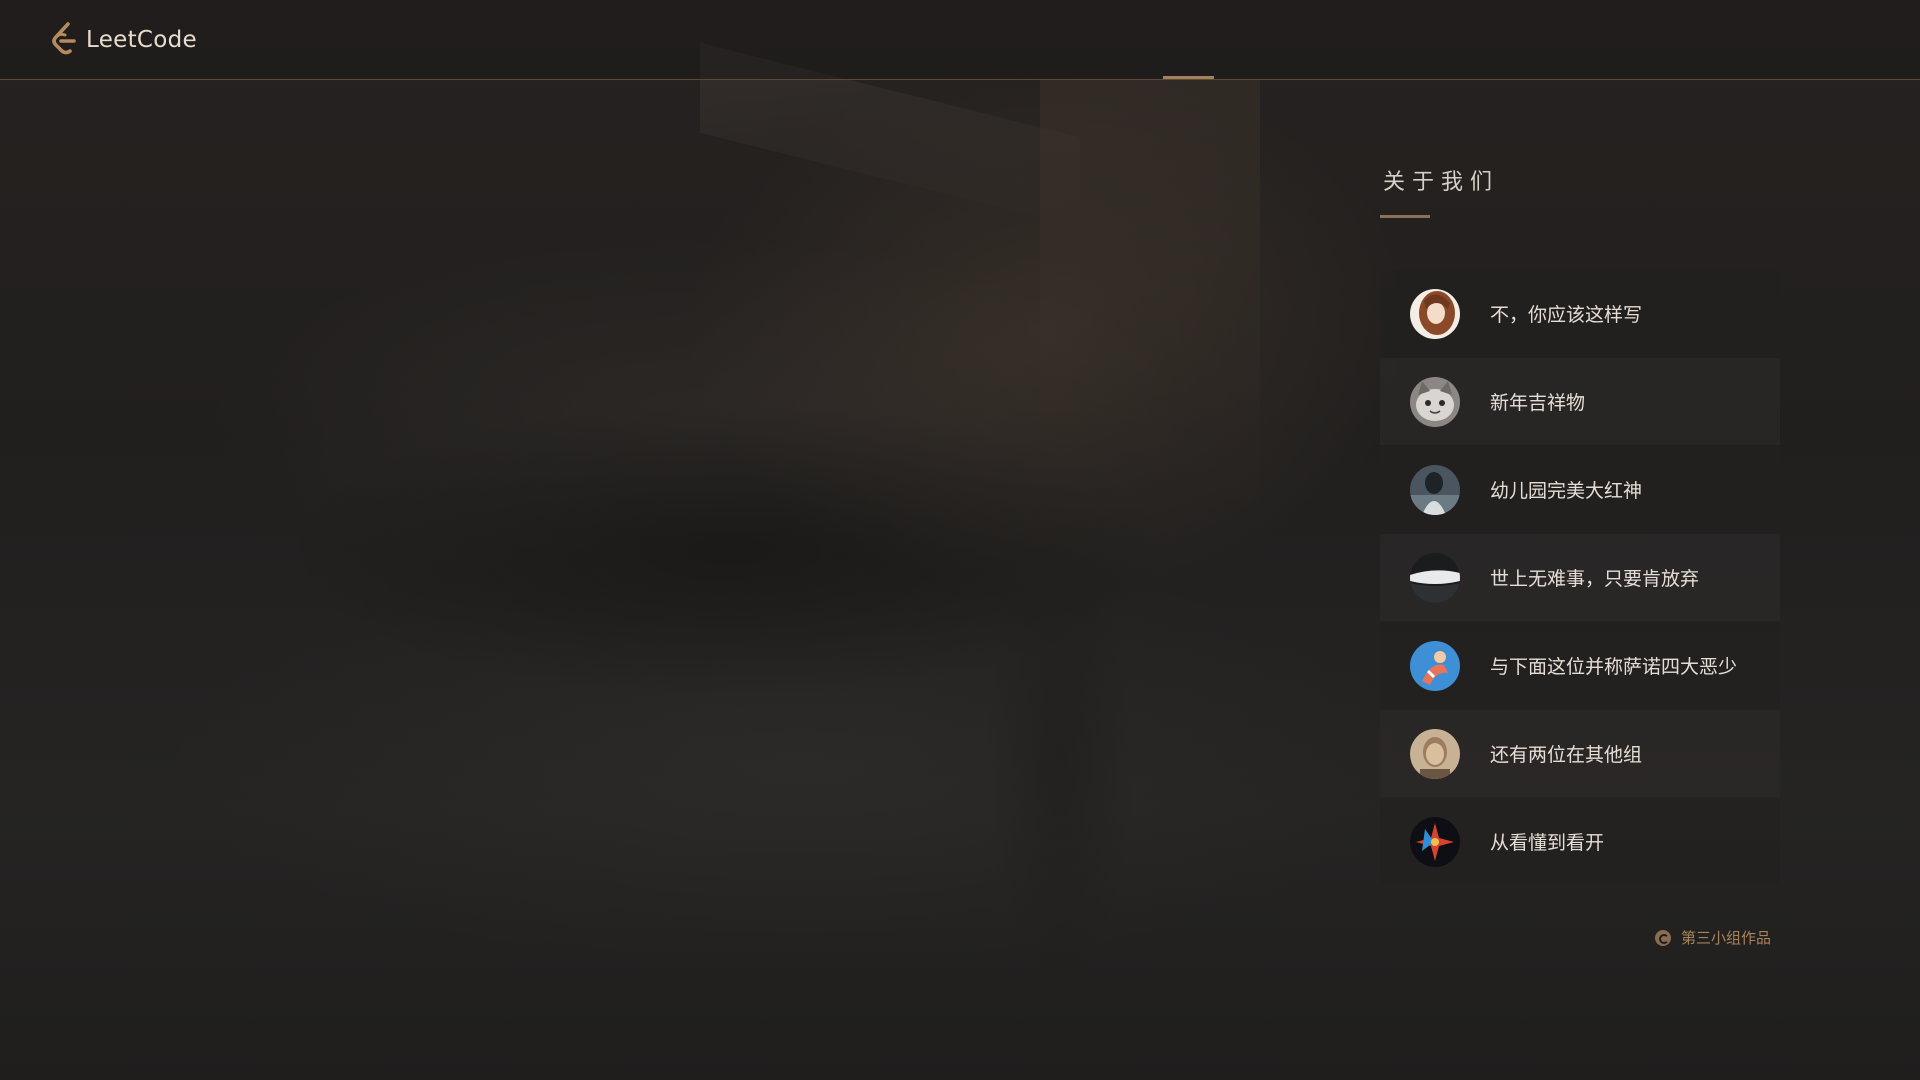 The width and height of the screenshot is (1920, 1080). I want to click on about-title: 关于我们, so click(1441, 182).